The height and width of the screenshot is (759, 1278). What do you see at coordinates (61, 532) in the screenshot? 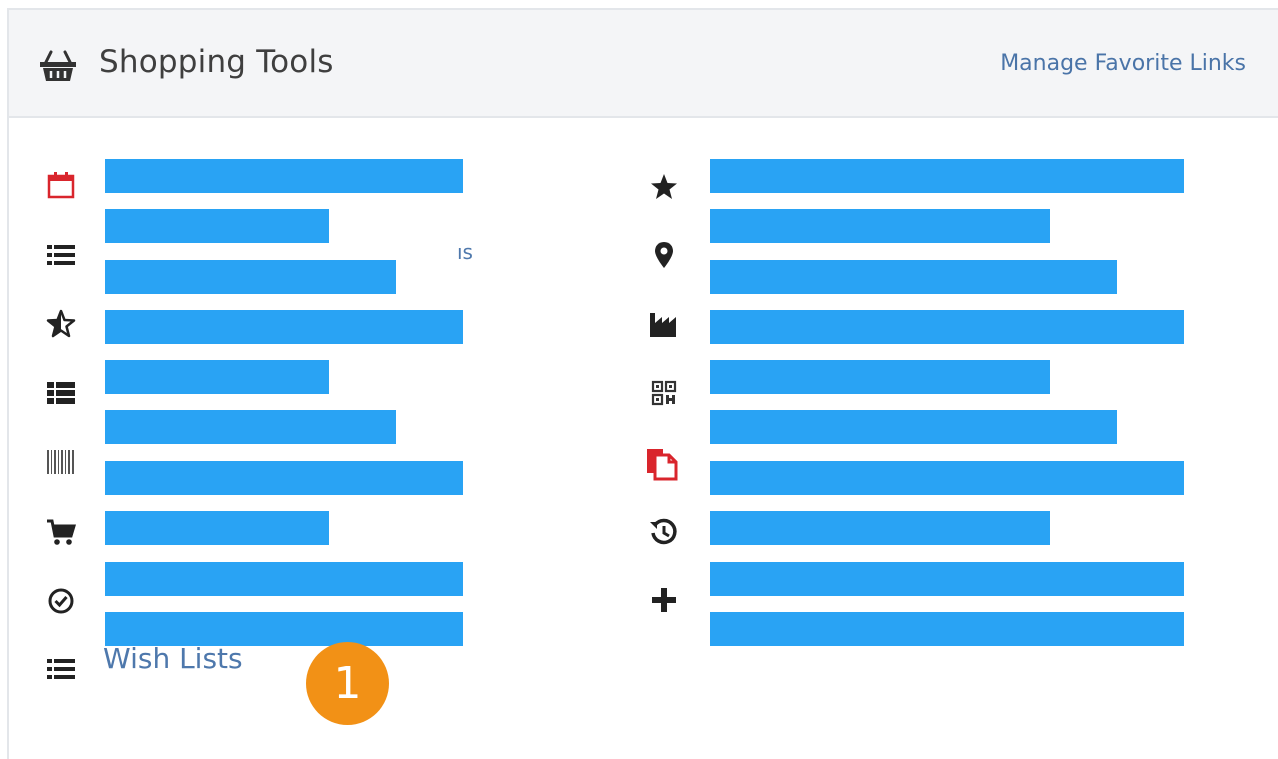
I see `cart-icon` at bounding box center [61, 532].